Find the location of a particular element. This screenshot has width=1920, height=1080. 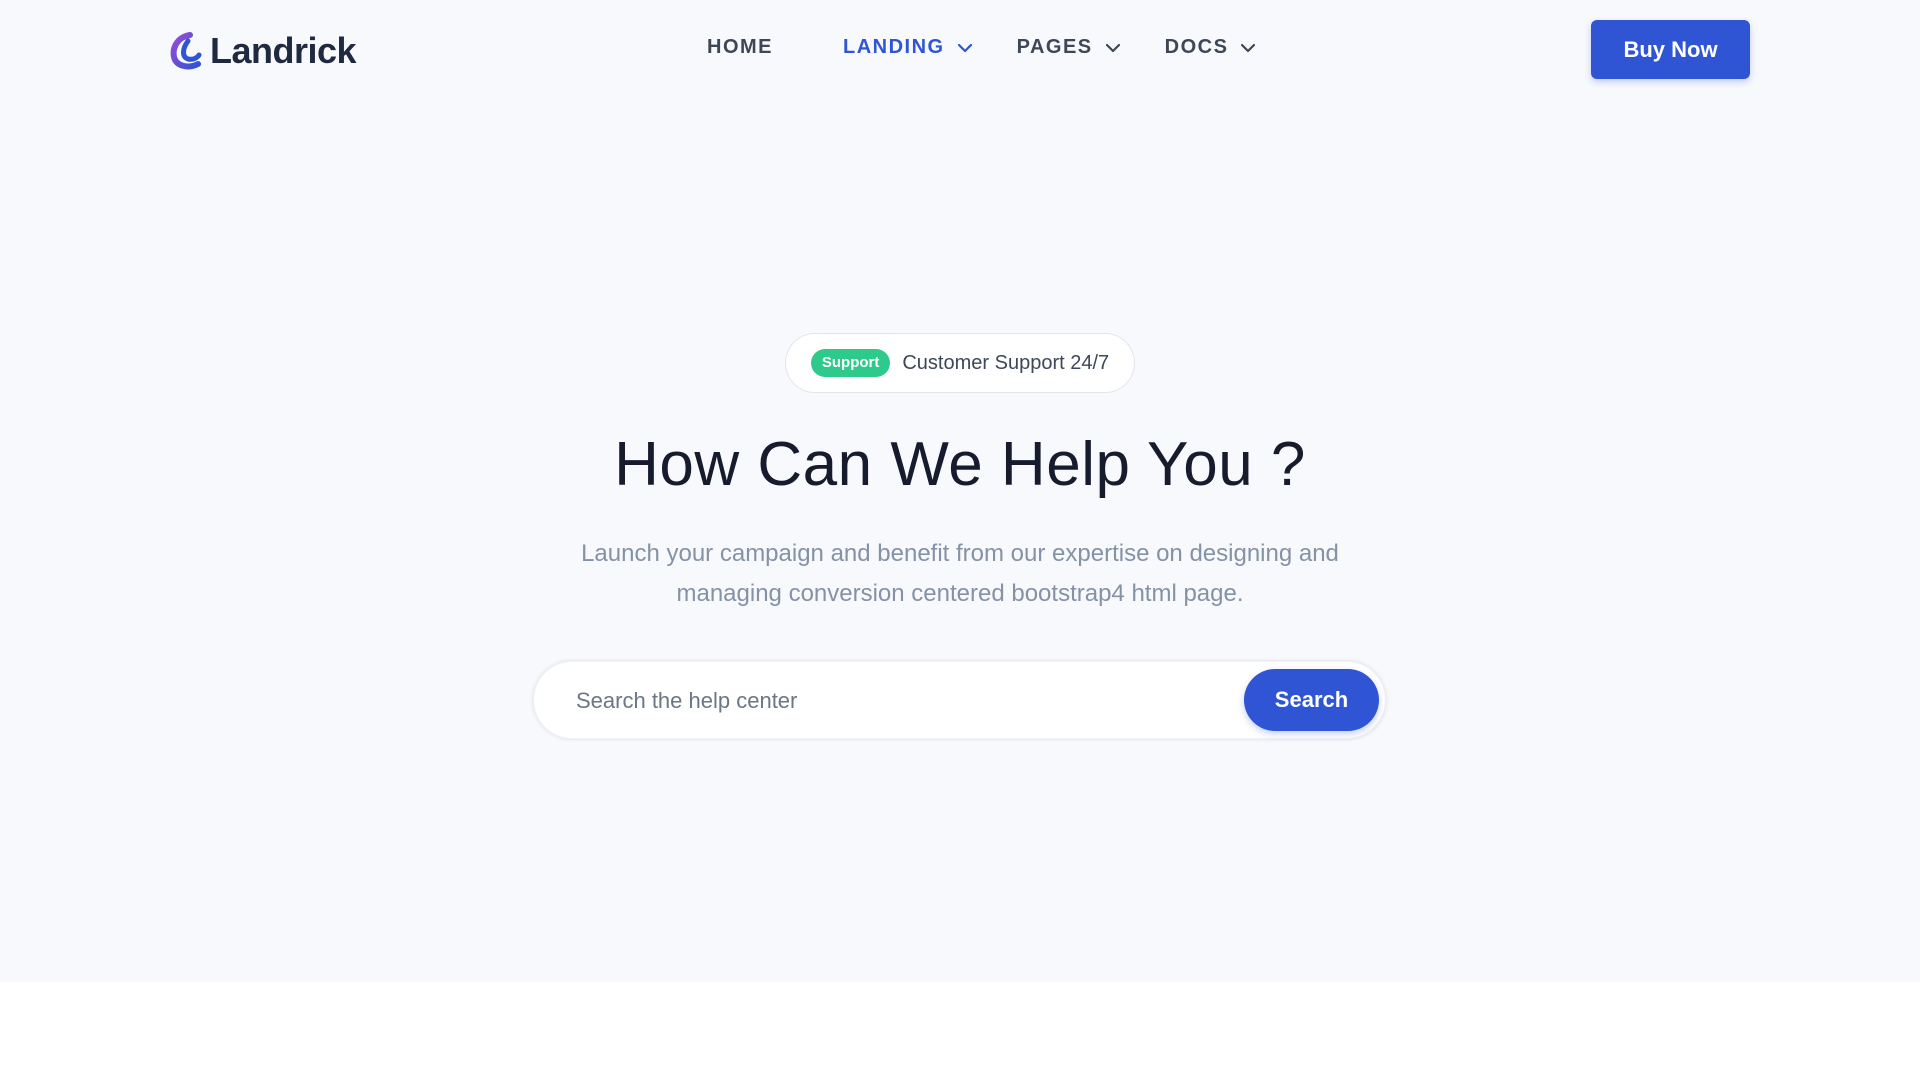

support-announcement: Support Customer Support 24/7 is located at coordinates (960, 363).